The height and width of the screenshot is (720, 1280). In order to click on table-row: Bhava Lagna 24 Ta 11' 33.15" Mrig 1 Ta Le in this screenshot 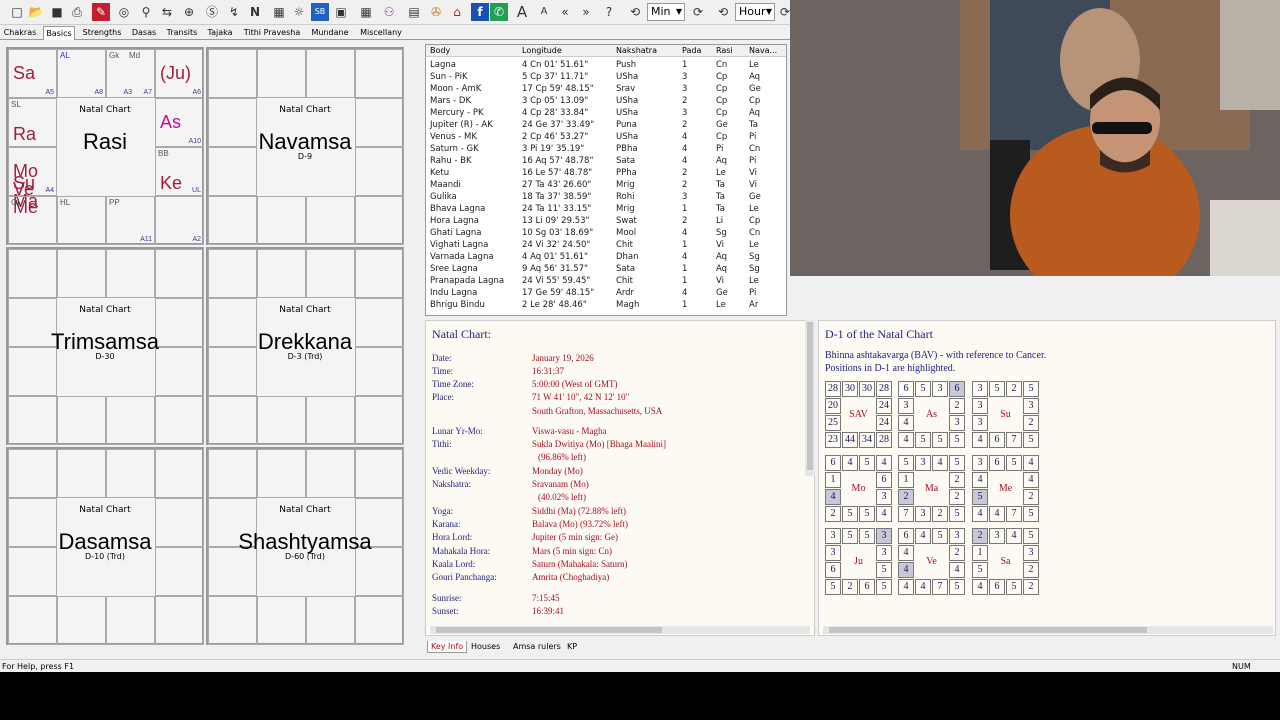, I will do `click(606, 209)`.